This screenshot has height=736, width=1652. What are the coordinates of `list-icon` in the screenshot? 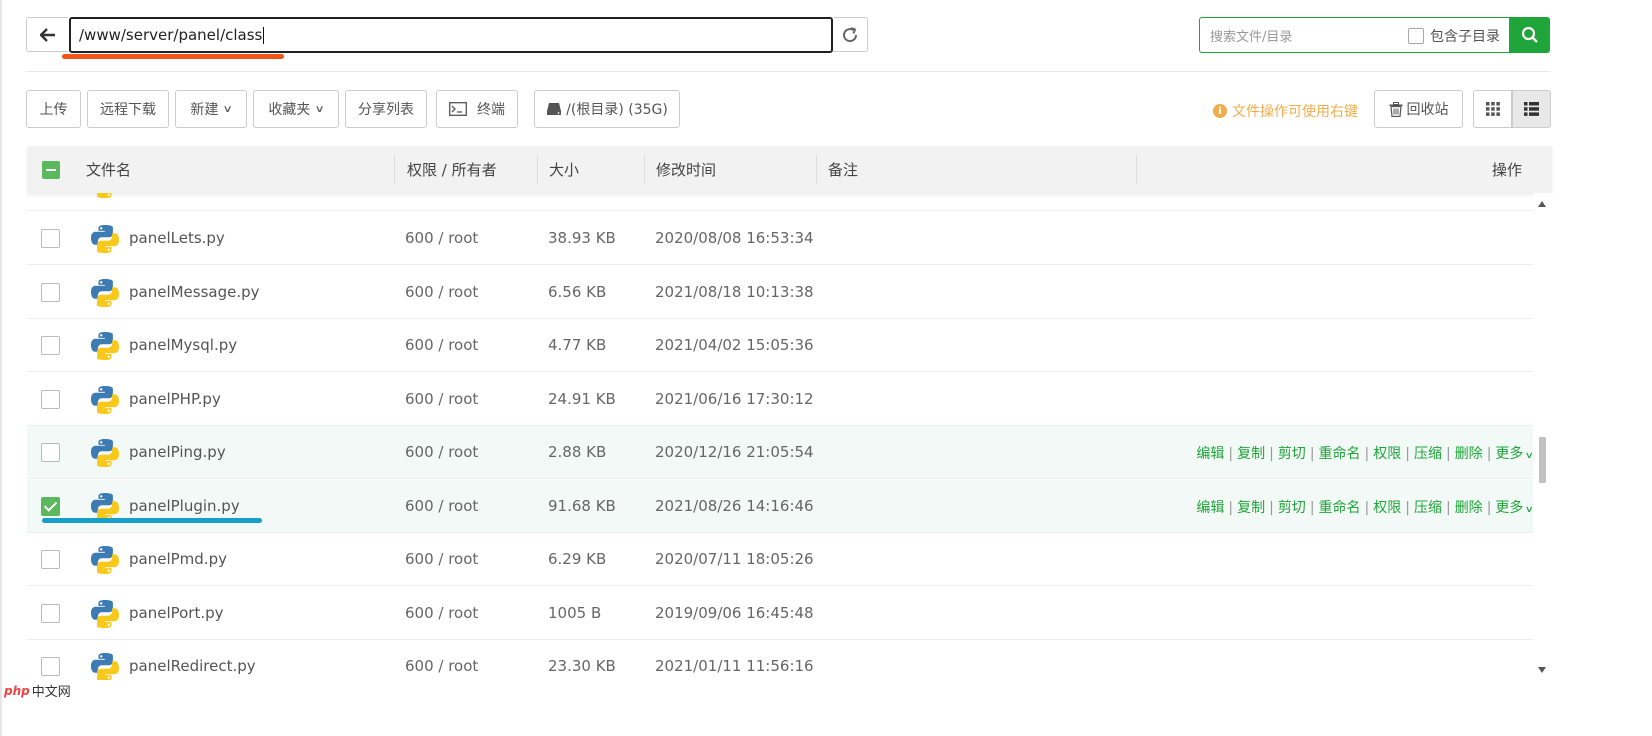 It's located at (1531, 109).